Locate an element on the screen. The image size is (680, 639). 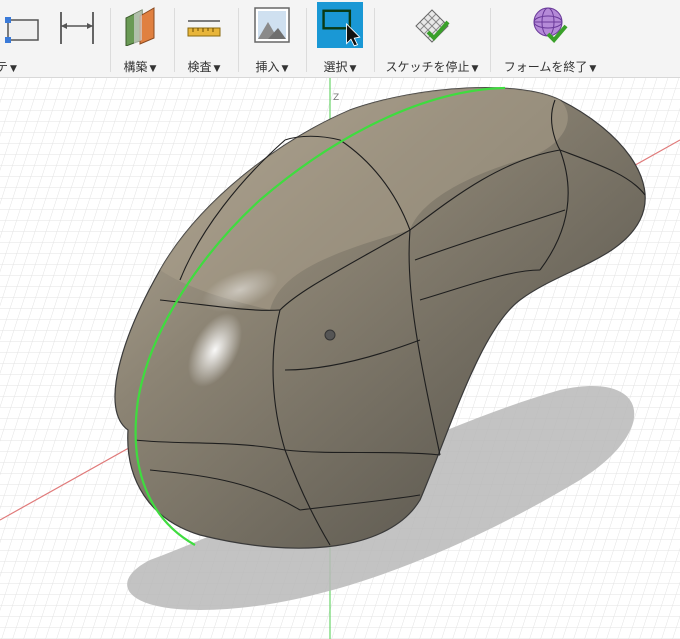
stop-sketch-tool: スケッチを停止 ▼ is located at coordinates (432, 38).